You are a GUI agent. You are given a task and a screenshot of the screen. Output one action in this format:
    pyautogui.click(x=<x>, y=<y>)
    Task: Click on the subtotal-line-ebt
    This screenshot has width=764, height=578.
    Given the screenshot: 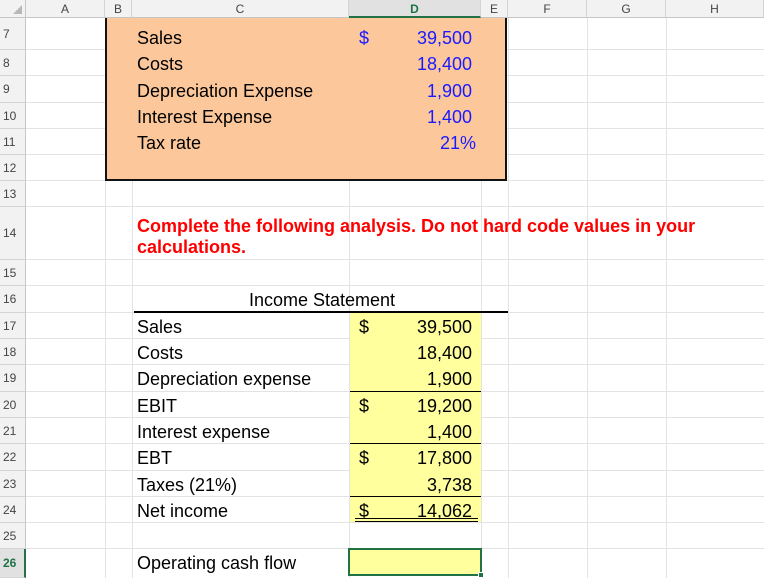 What is the action you would take?
    pyautogui.click(x=415, y=443)
    